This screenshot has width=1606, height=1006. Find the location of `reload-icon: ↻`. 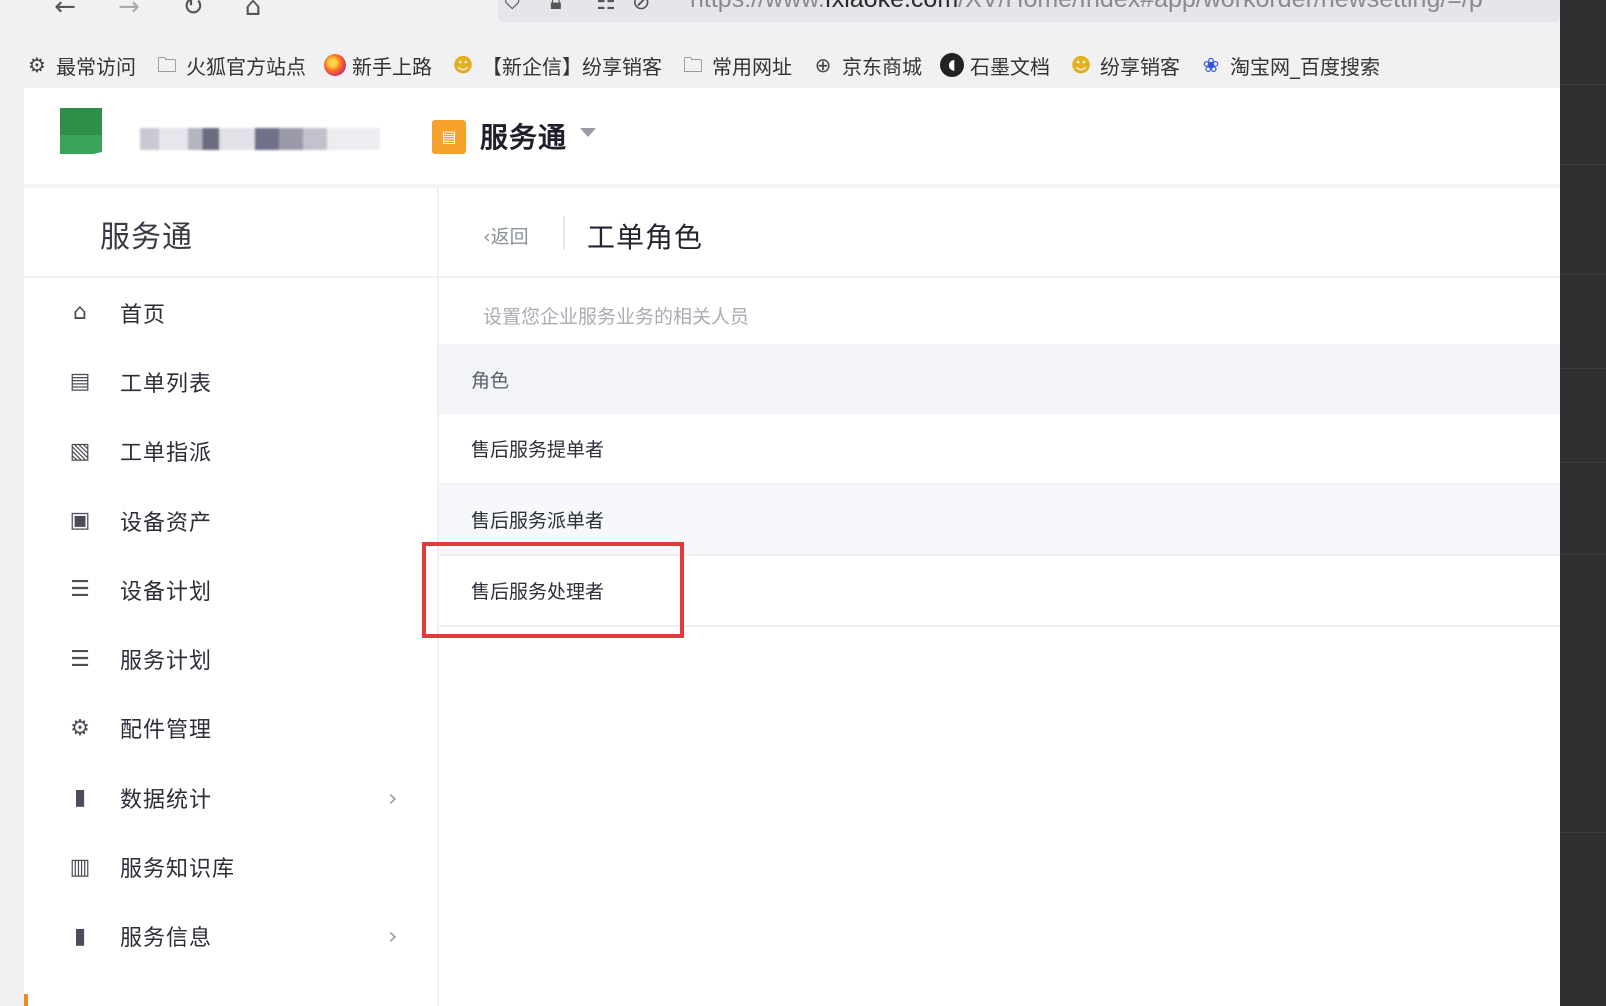

reload-icon: ↻ is located at coordinates (193, 11).